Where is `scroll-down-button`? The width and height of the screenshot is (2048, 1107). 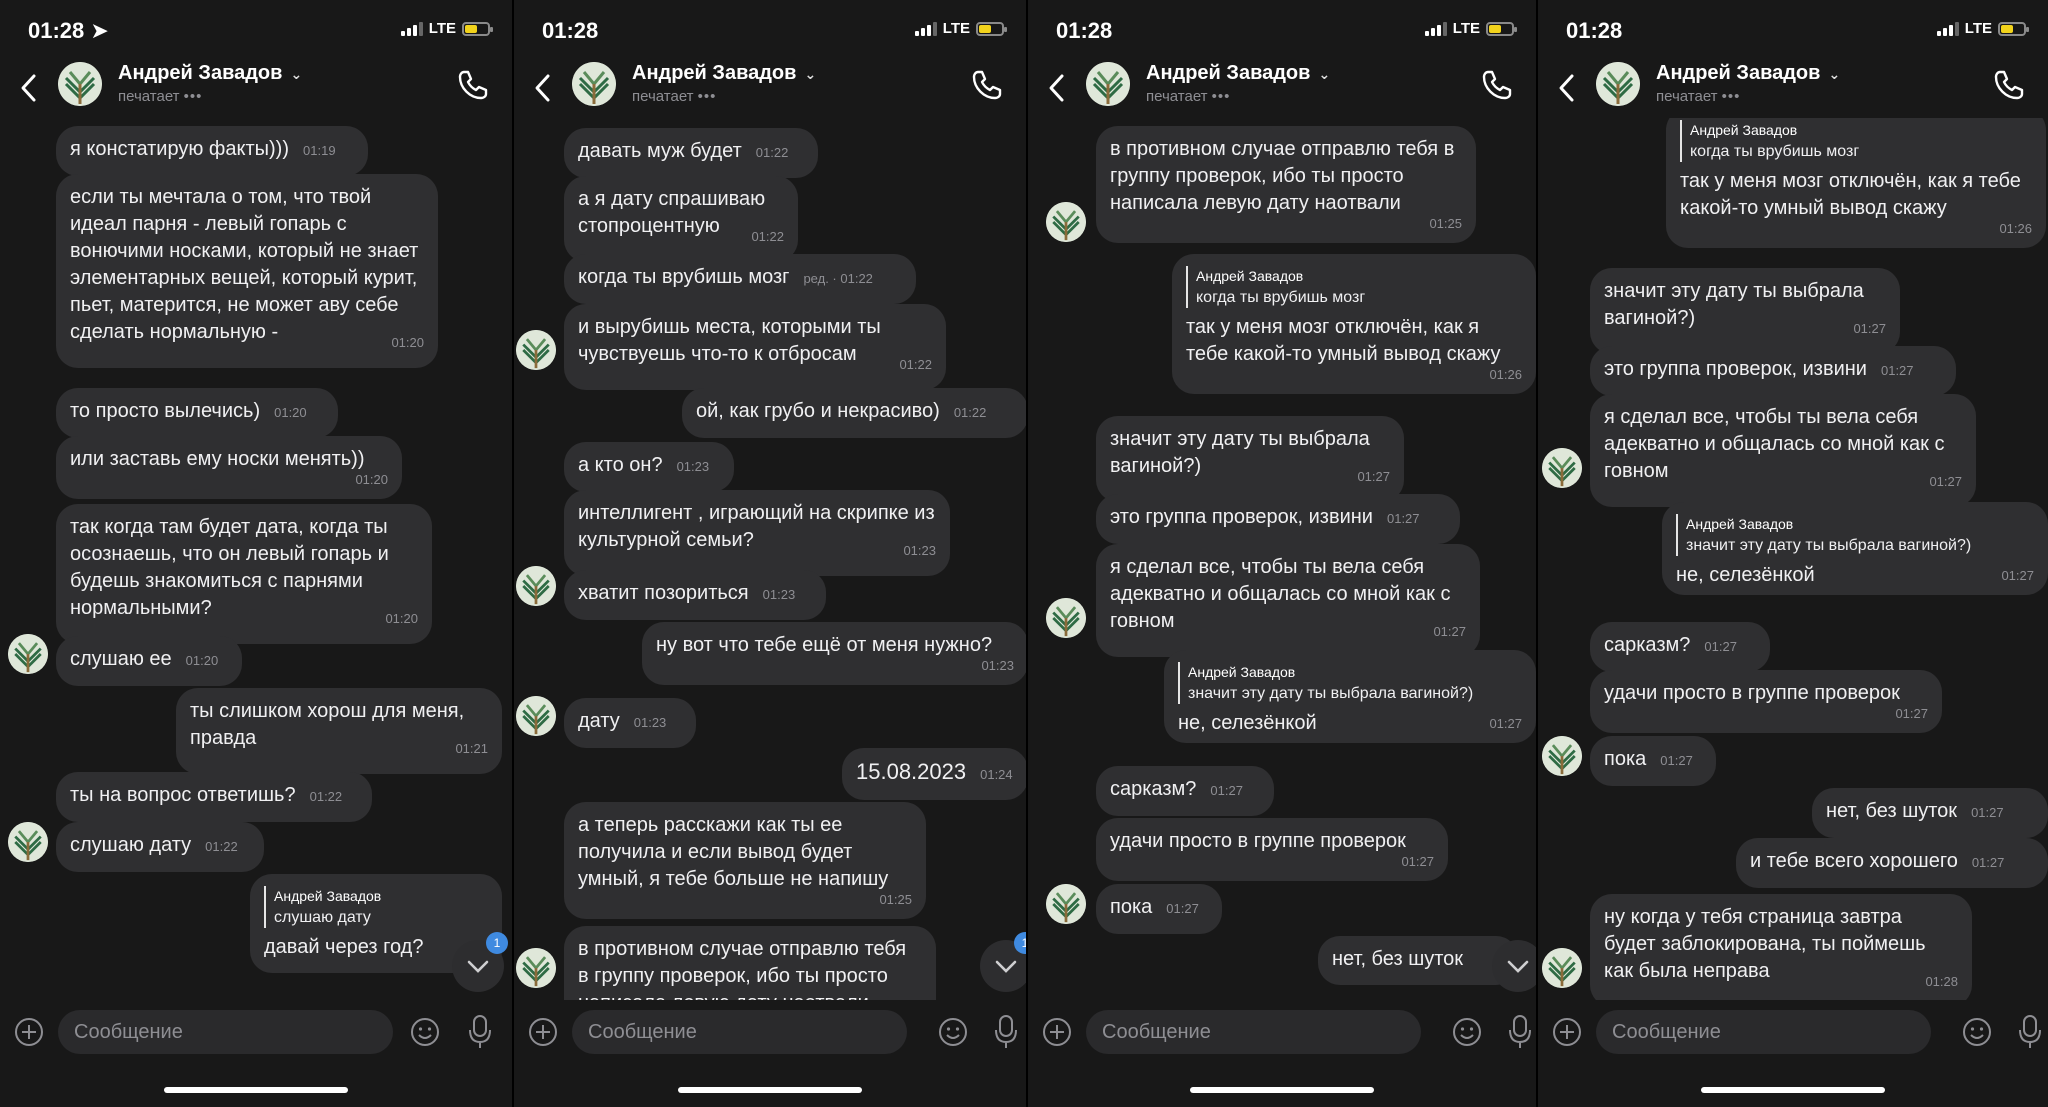
scroll-down-button is located at coordinates (1514, 966).